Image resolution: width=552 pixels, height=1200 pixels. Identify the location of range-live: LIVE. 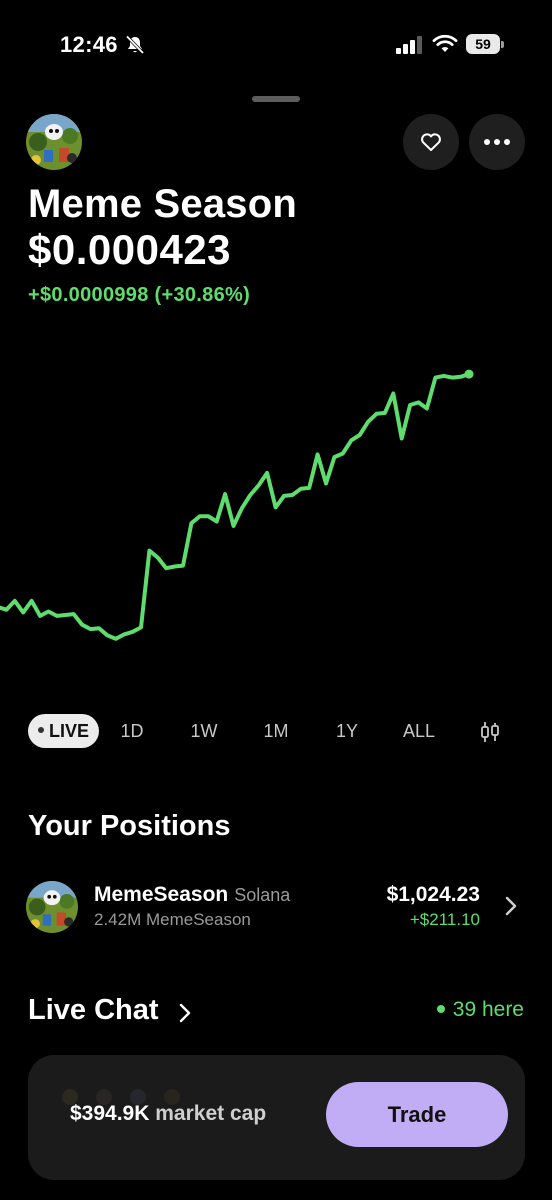
(64, 731).